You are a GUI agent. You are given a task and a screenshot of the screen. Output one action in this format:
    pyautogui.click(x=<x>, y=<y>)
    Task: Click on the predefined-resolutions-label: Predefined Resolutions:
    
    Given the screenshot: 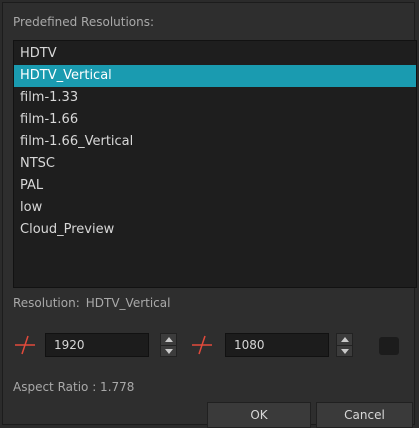 What is the action you would take?
    pyautogui.click(x=84, y=22)
    